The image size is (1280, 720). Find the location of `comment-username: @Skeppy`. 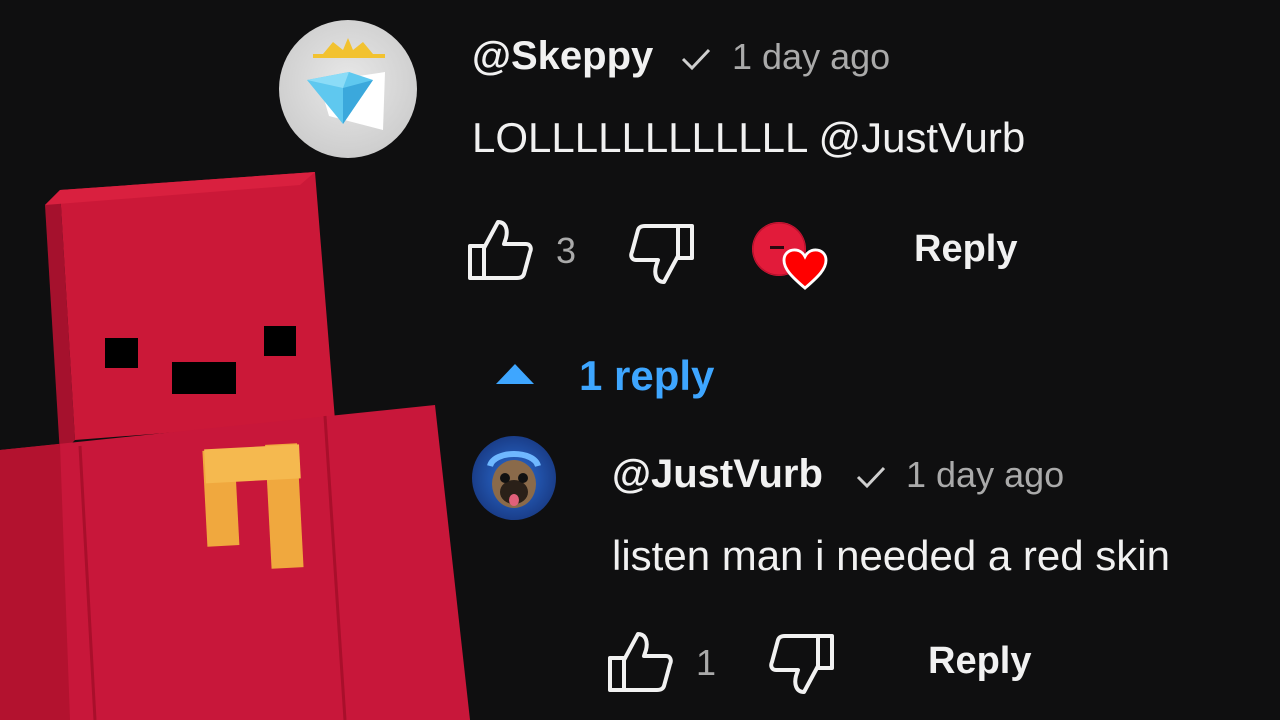

comment-username: @Skeppy is located at coordinates (562, 56).